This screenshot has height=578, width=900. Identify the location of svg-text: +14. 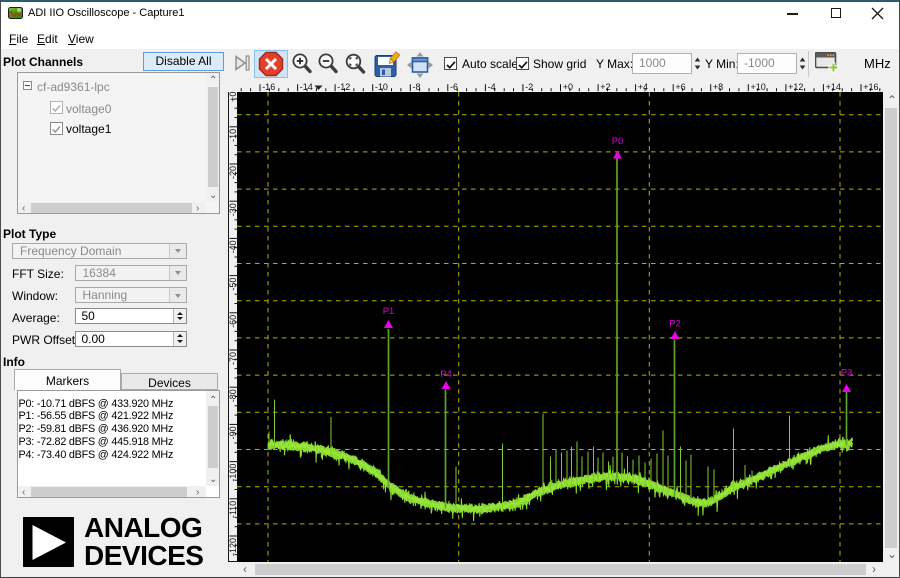
(833, 87).